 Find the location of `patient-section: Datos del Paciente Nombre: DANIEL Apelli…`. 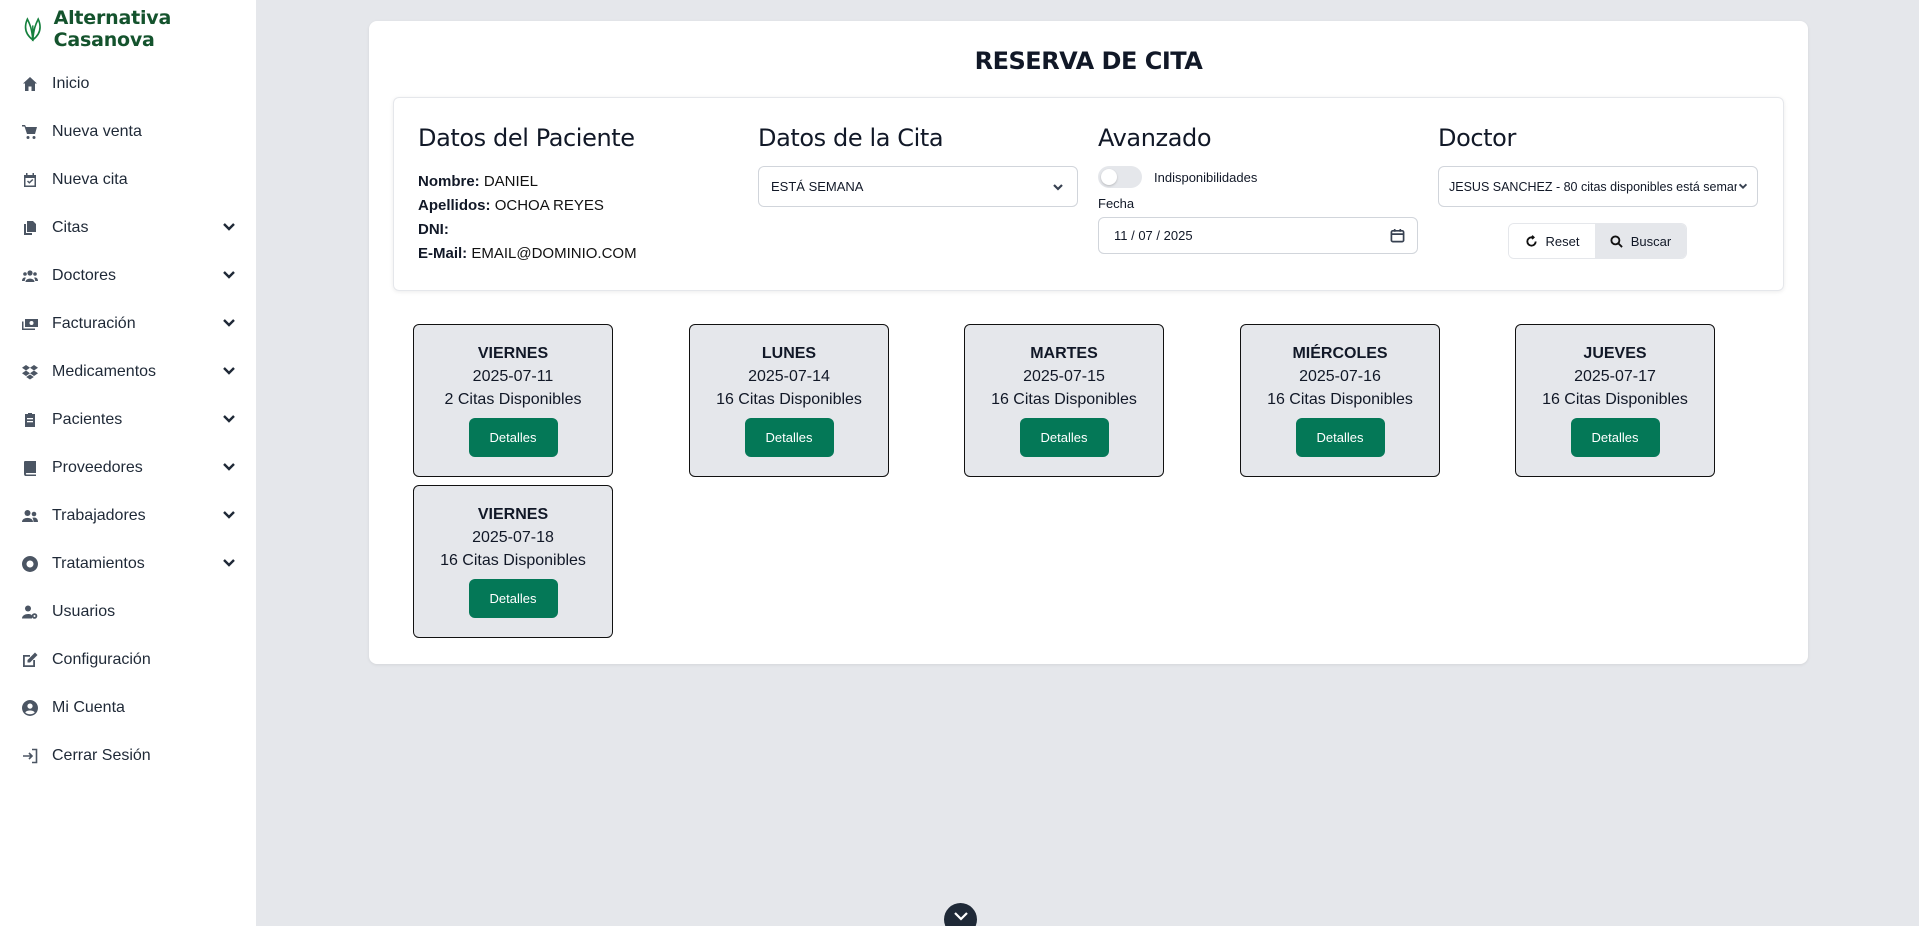

patient-section: Datos del Paciente Nombre: DANIEL Apelli… is located at coordinates (527, 195).